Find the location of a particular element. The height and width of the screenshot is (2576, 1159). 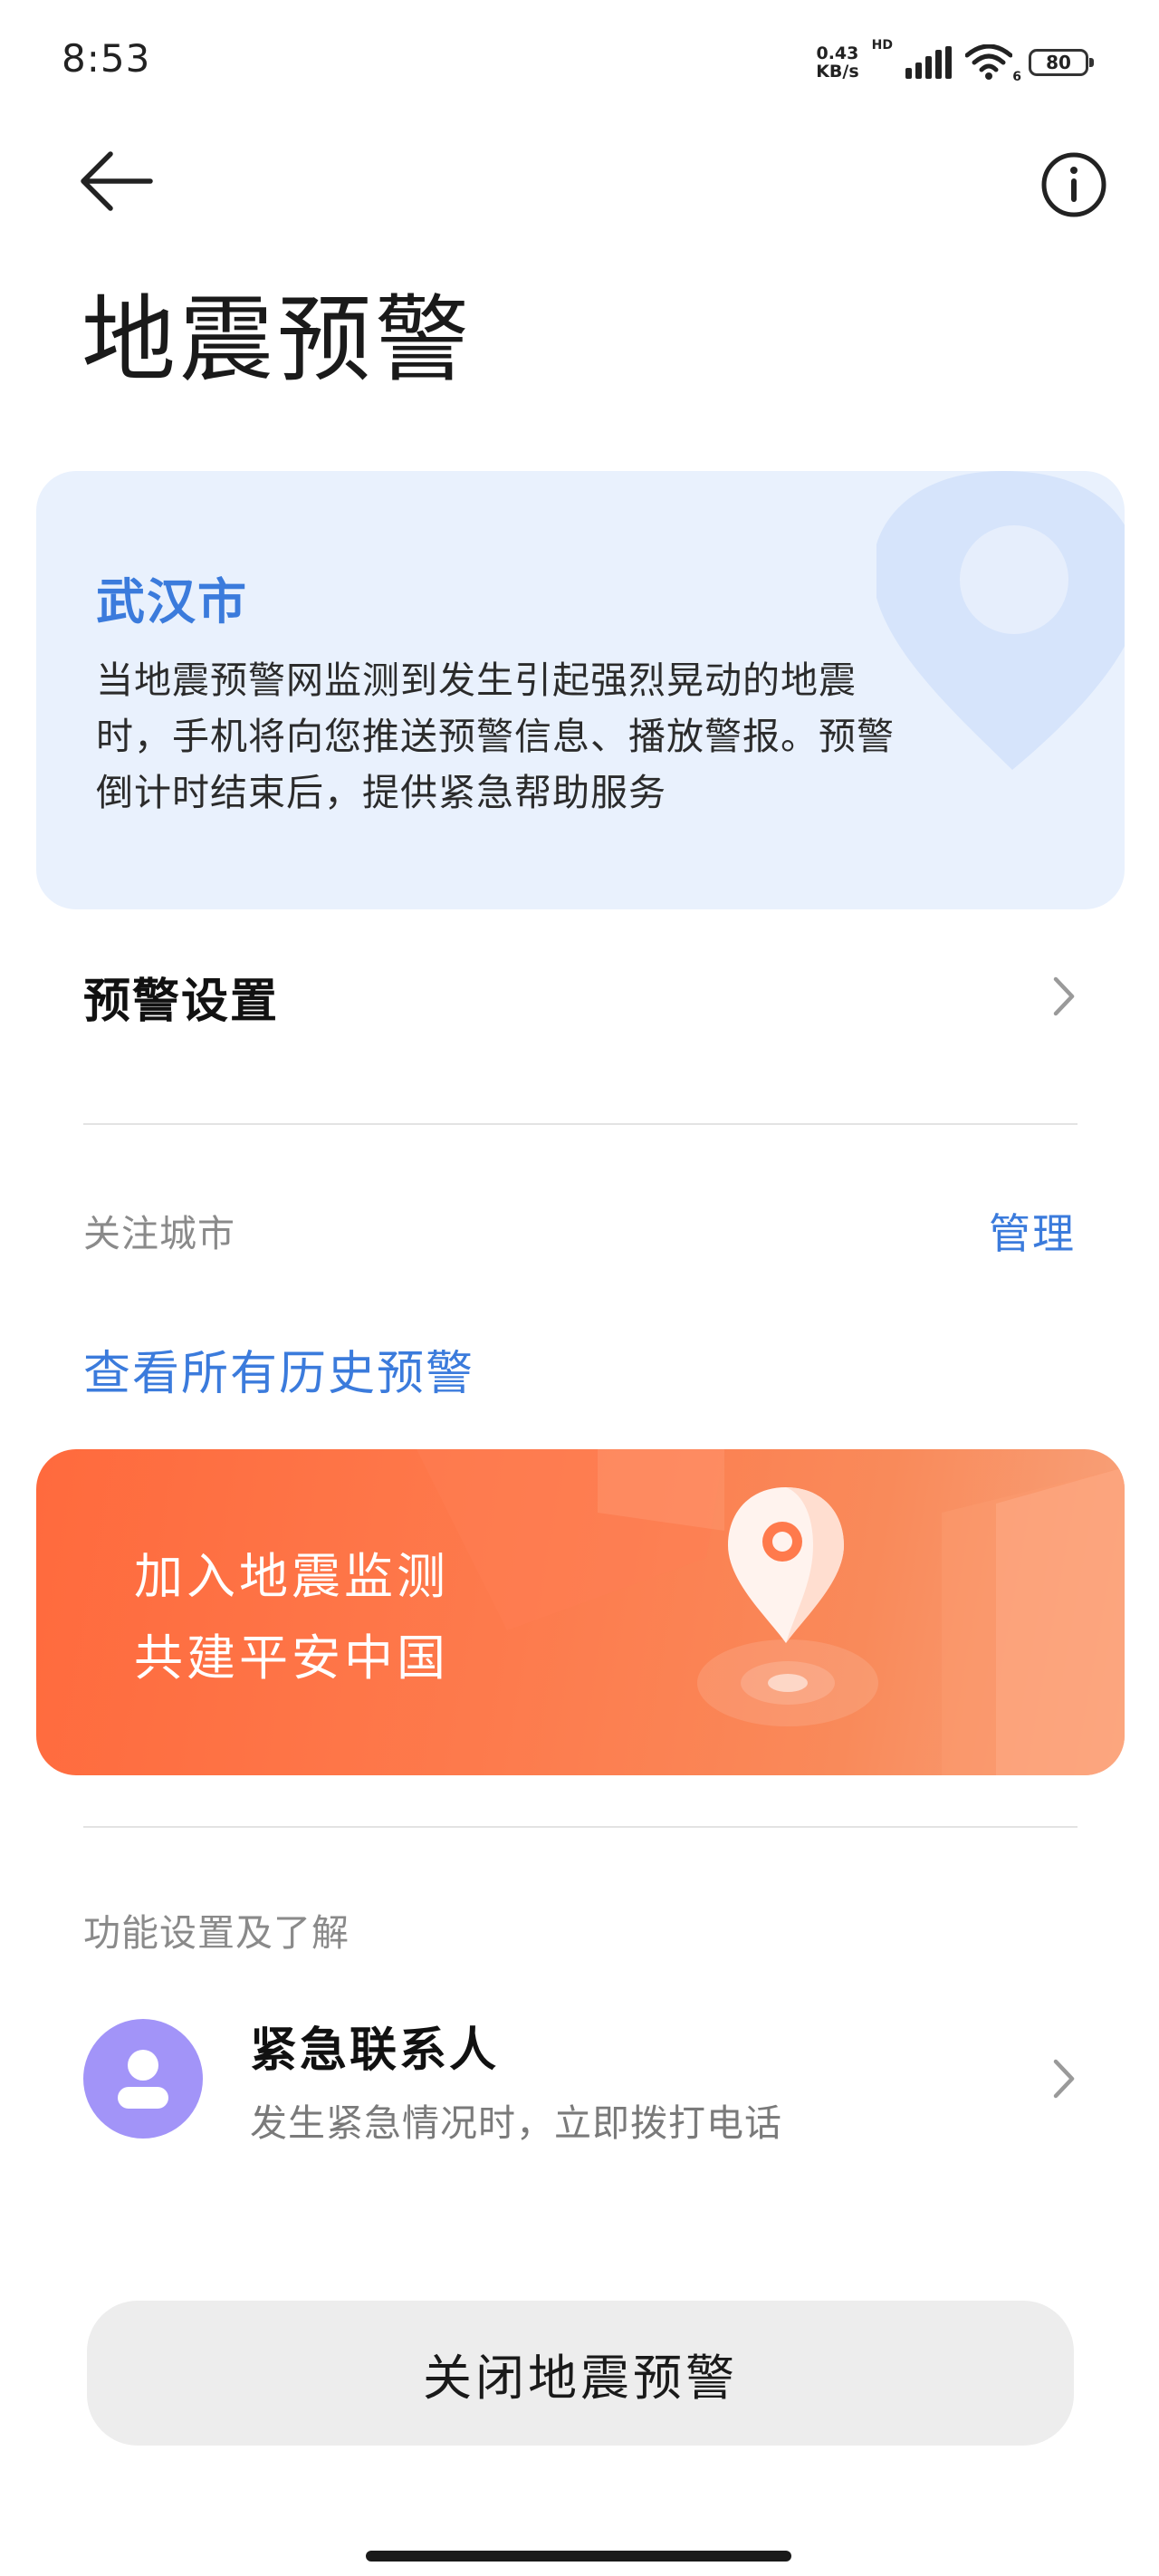

join-monitoring-banner: 加入地震监测 共建平安中国 is located at coordinates (580, 1612).